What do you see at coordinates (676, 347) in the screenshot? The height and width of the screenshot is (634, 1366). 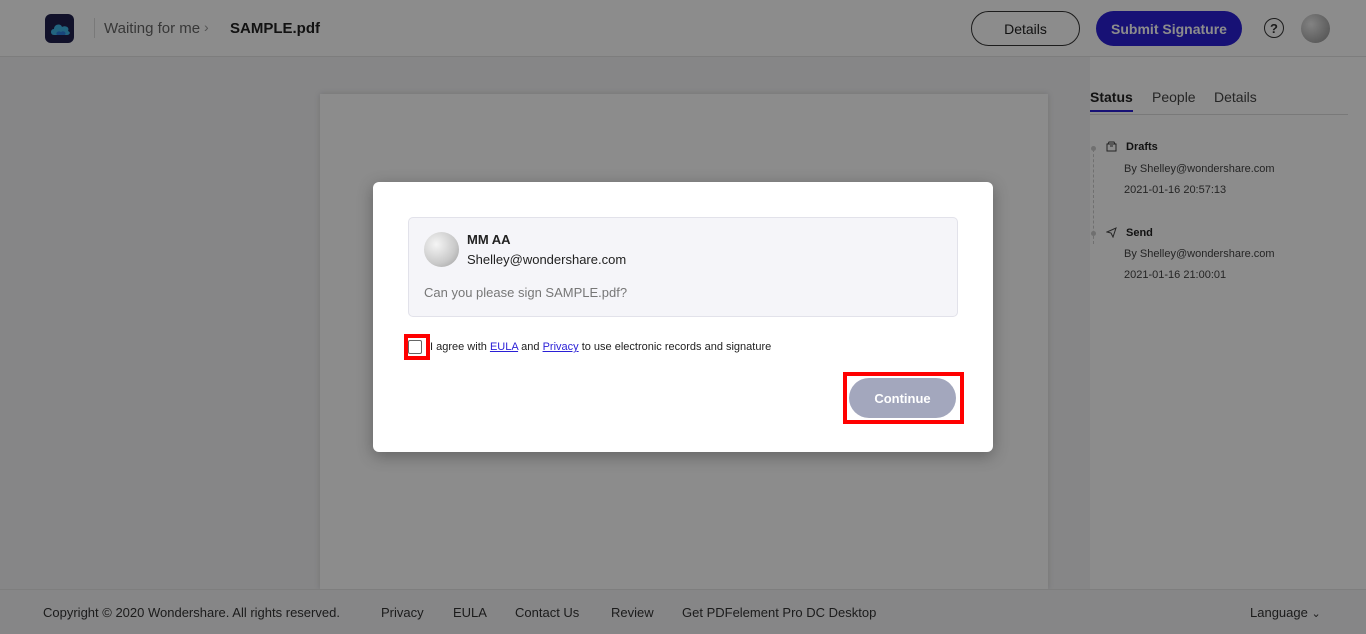 I see `agree-suffix: to use electronic records and signature` at bounding box center [676, 347].